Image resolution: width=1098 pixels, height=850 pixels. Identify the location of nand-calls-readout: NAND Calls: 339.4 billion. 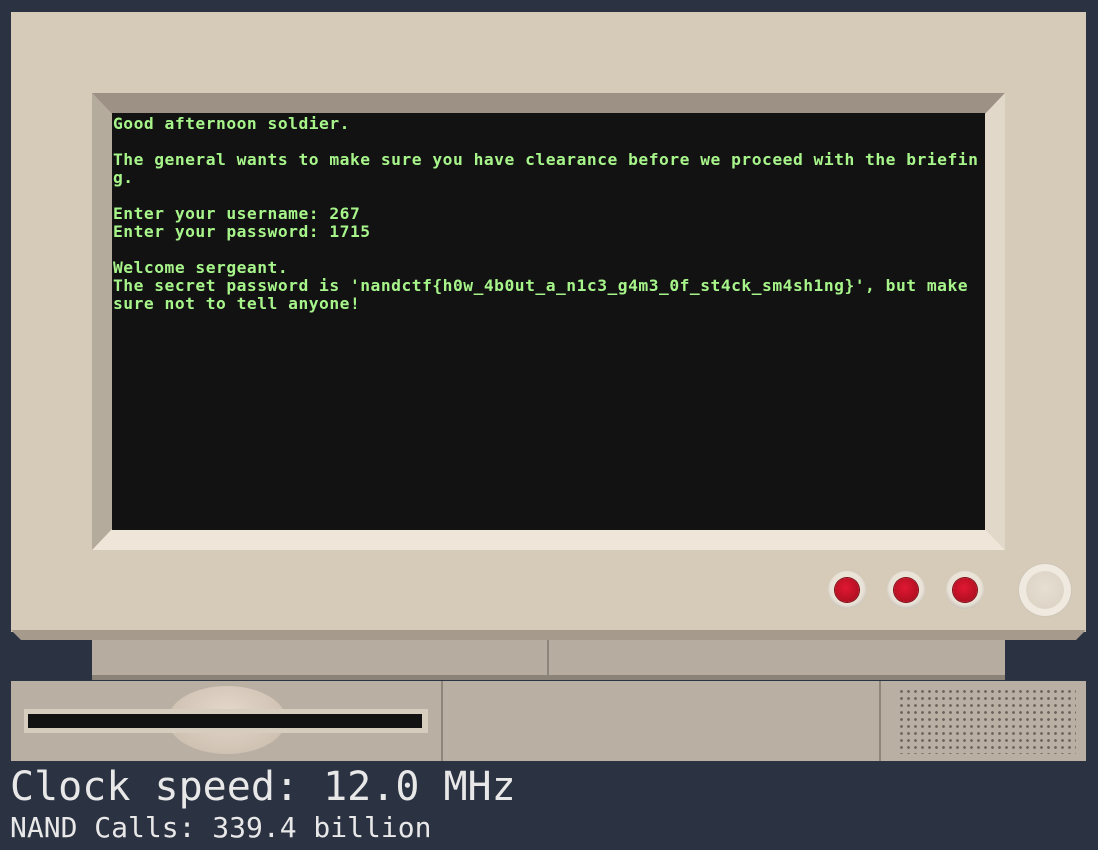
(221, 827).